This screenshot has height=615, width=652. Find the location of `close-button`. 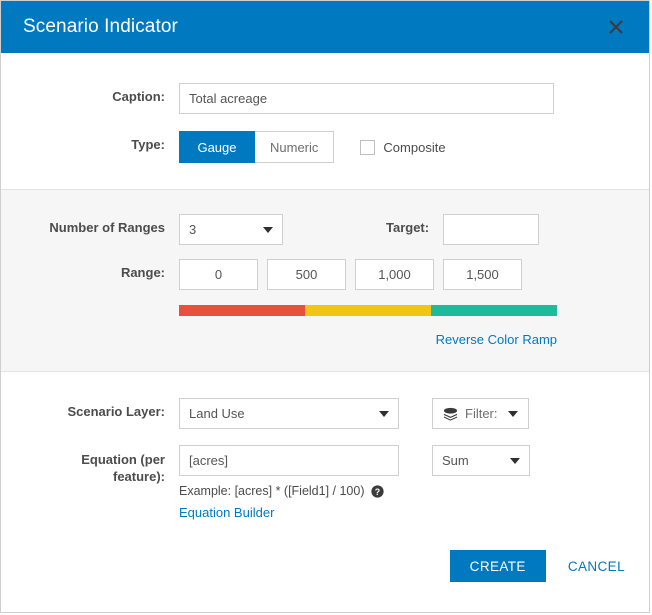

close-button is located at coordinates (616, 27).